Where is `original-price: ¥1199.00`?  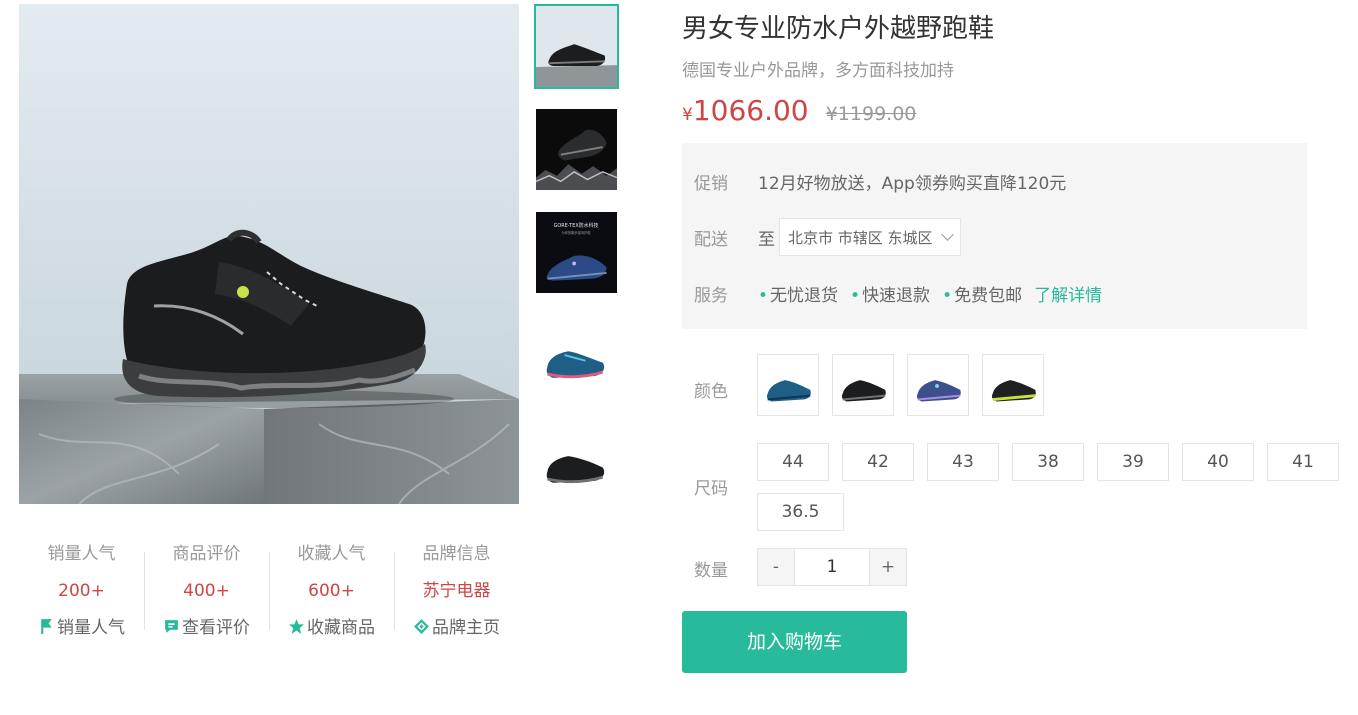 original-price: ¥1199.00 is located at coordinates (871, 114).